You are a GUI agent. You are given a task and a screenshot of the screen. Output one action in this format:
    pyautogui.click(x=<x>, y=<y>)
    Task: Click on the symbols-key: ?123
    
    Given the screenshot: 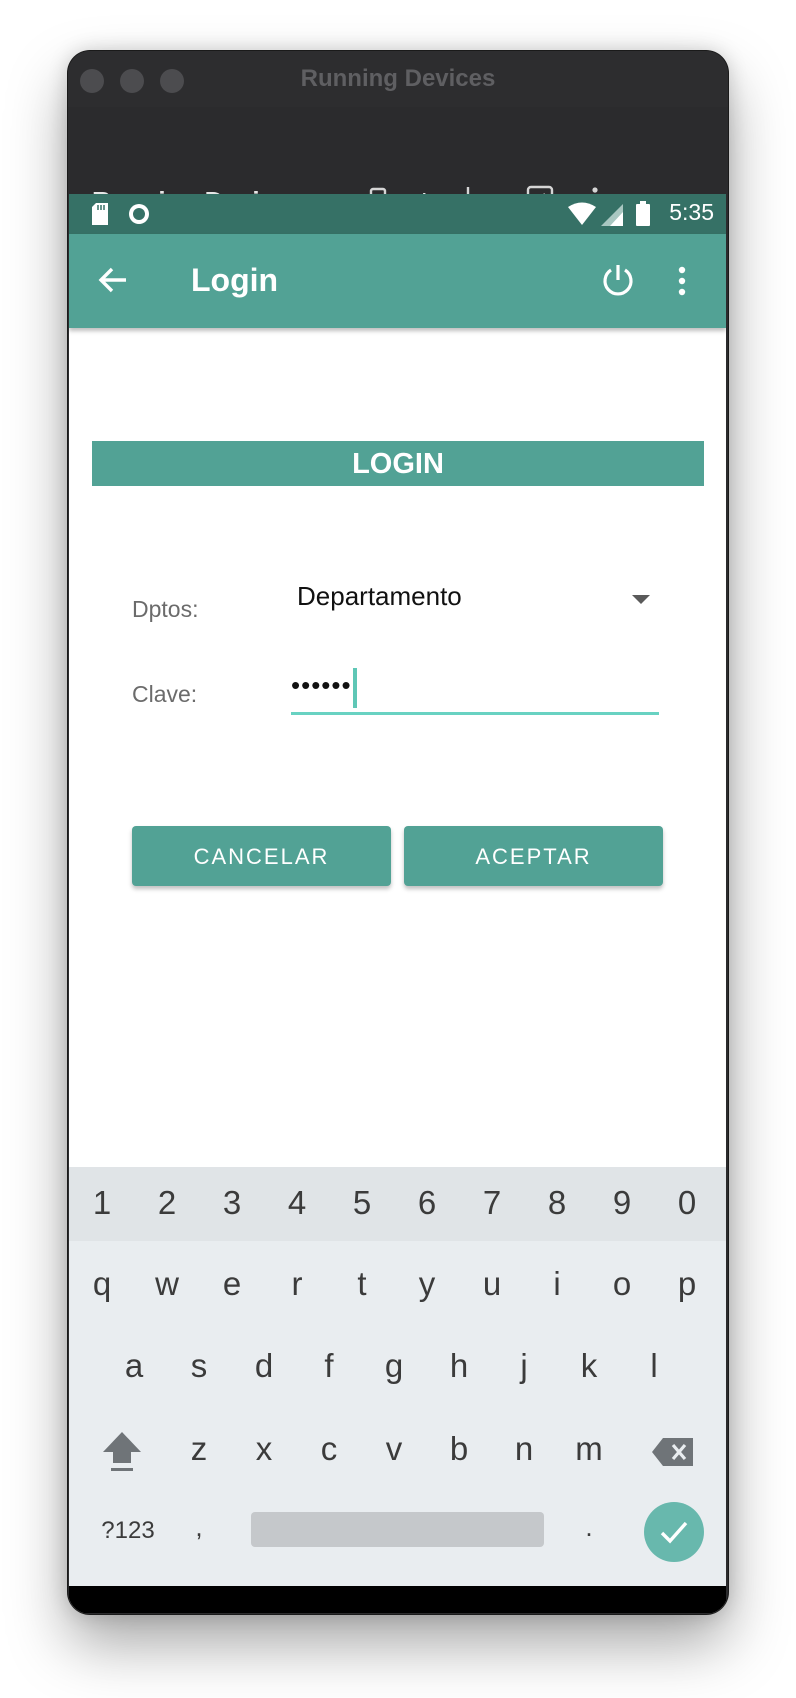 What is the action you would take?
    pyautogui.click(x=128, y=1531)
    